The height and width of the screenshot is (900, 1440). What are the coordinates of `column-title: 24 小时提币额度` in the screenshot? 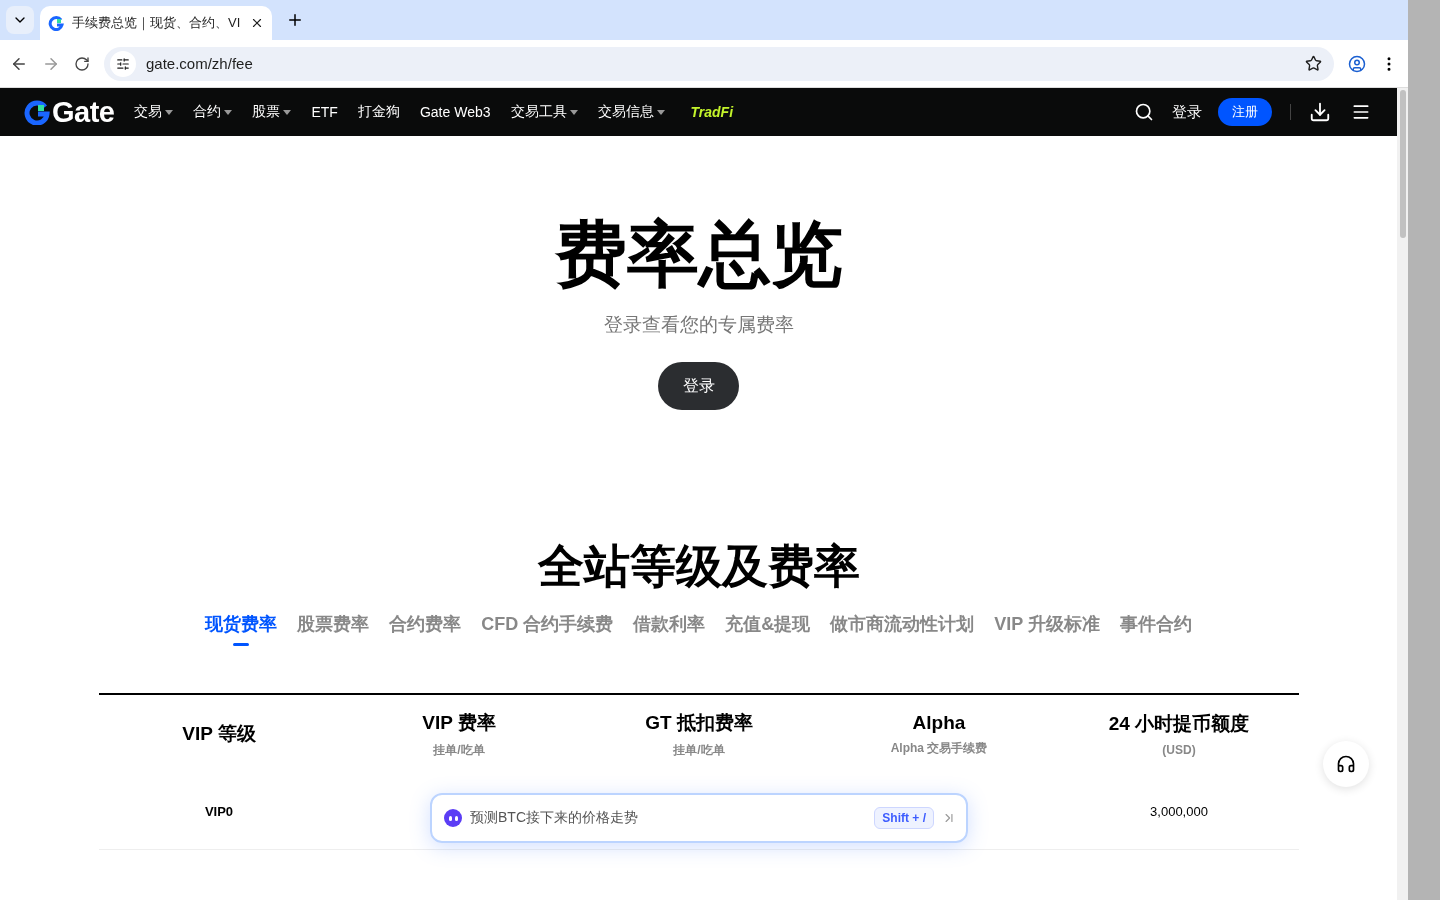 It's located at (1179, 724).